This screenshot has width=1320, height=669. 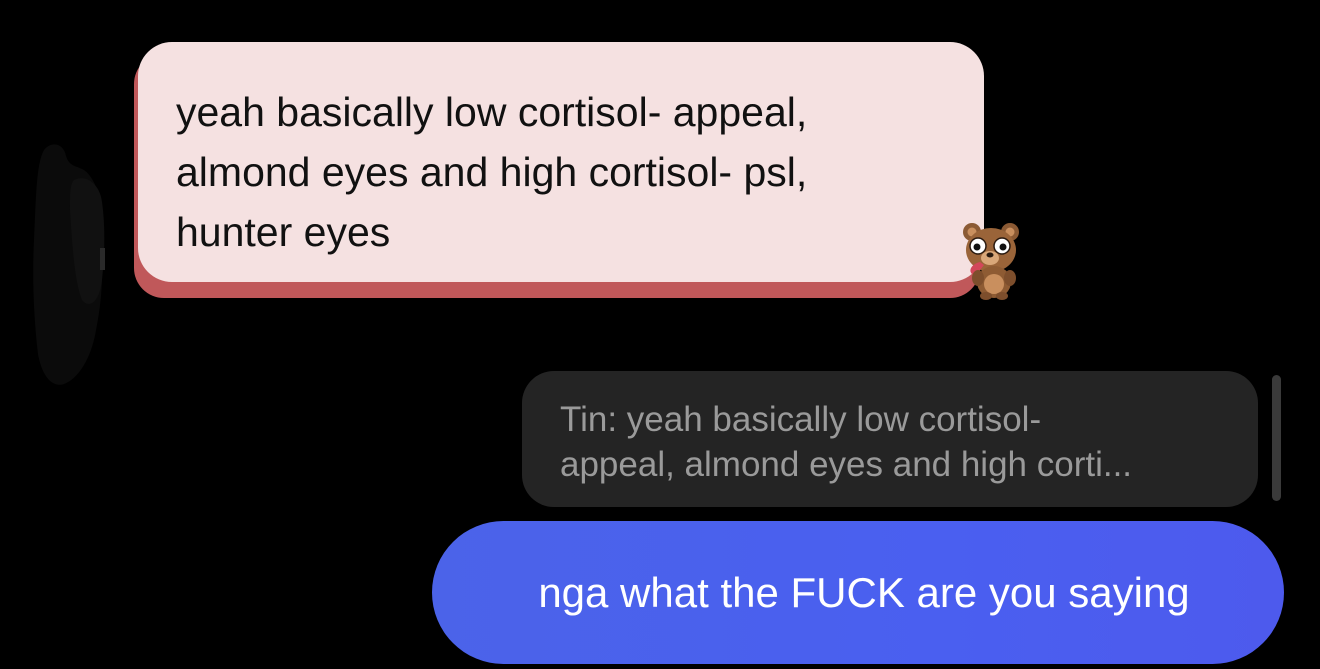 What do you see at coordinates (492, 112) in the screenshot?
I see `received-message-line: yeah basically low cortisol- appeal,` at bounding box center [492, 112].